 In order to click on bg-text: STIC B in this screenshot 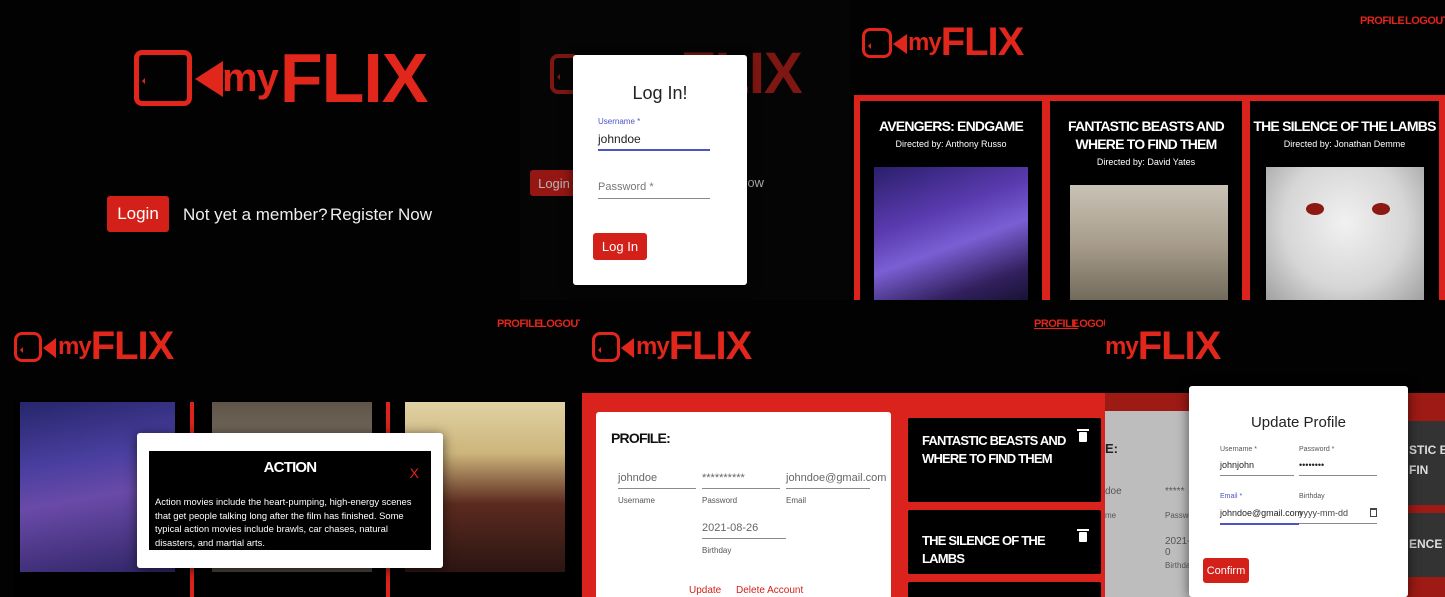, I will do `click(1427, 450)`.